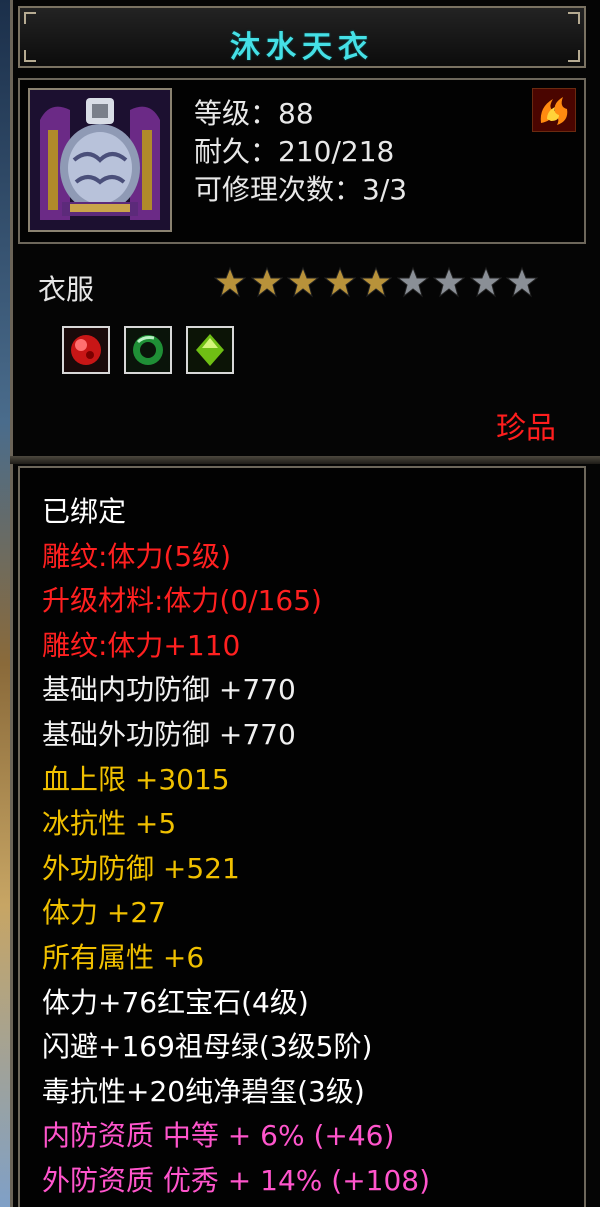 The width and height of the screenshot is (600, 1207). Describe the element at coordinates (141, 868) in the screenshot. I see `attribute-line: 外功防御 +521` at that location.